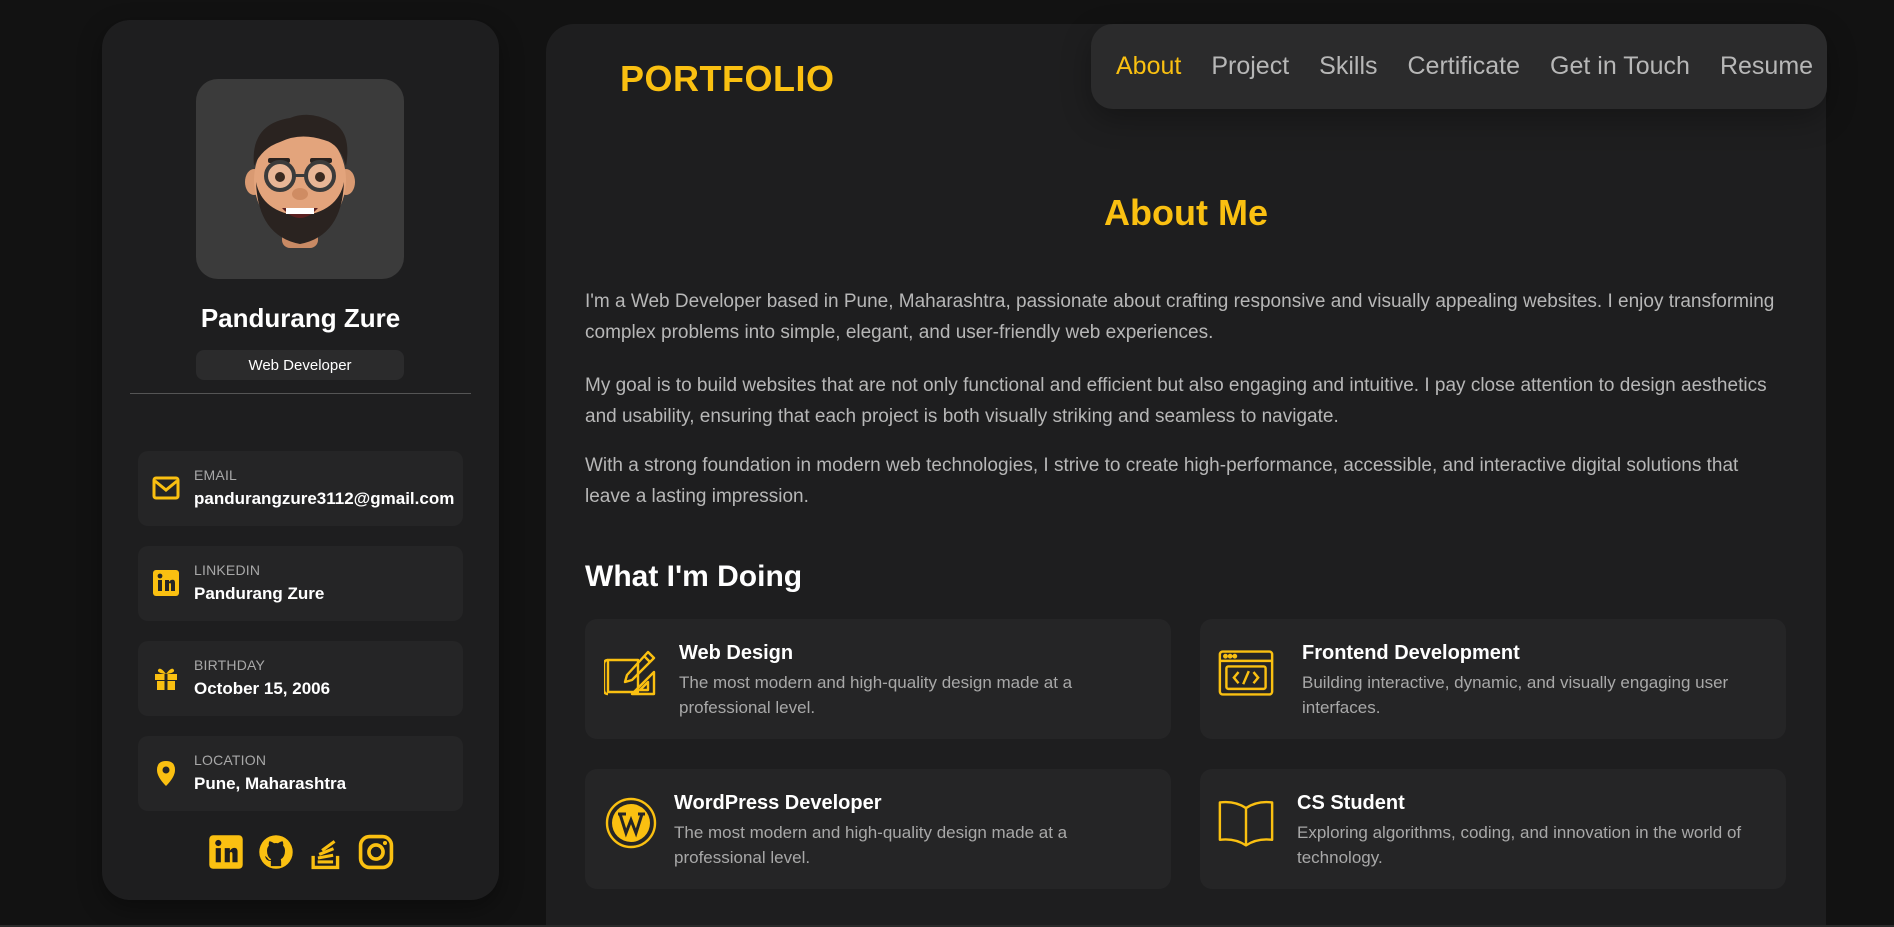  I want to click on site-logo: PORTFOLIO, so click(727, 79).